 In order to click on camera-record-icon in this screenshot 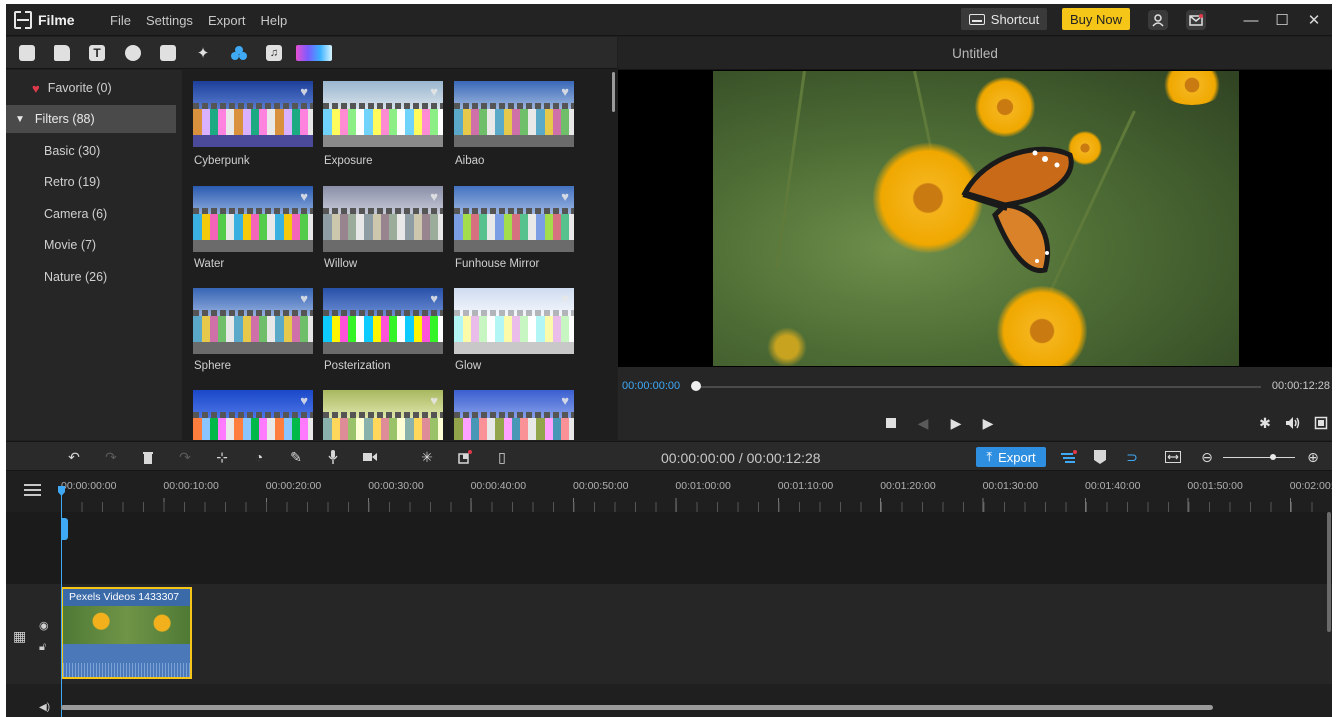, I will do `click(370, 457)`.